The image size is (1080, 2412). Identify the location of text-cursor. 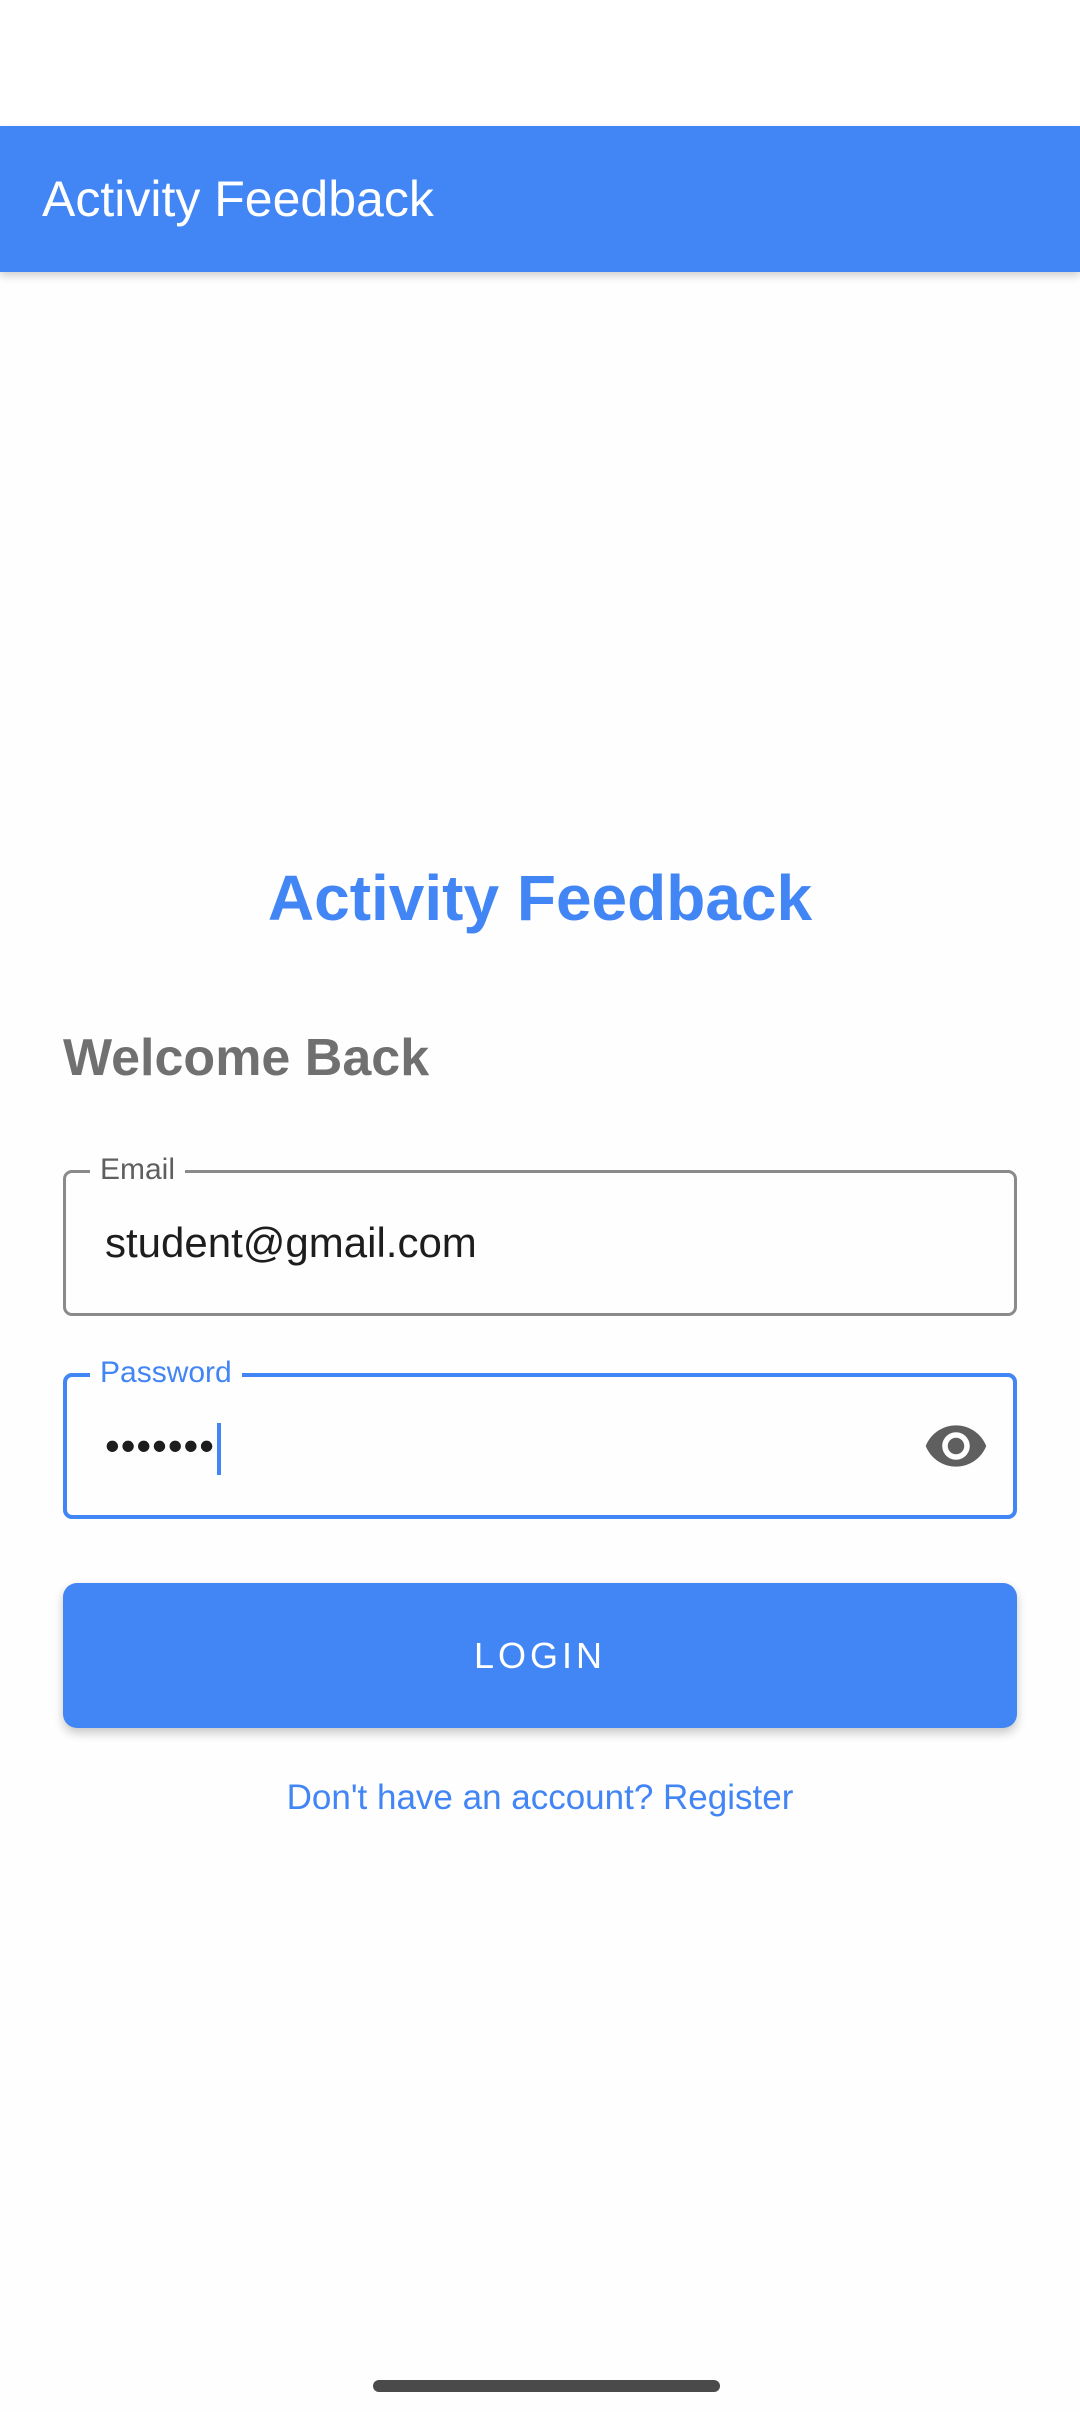
(218, 1448).